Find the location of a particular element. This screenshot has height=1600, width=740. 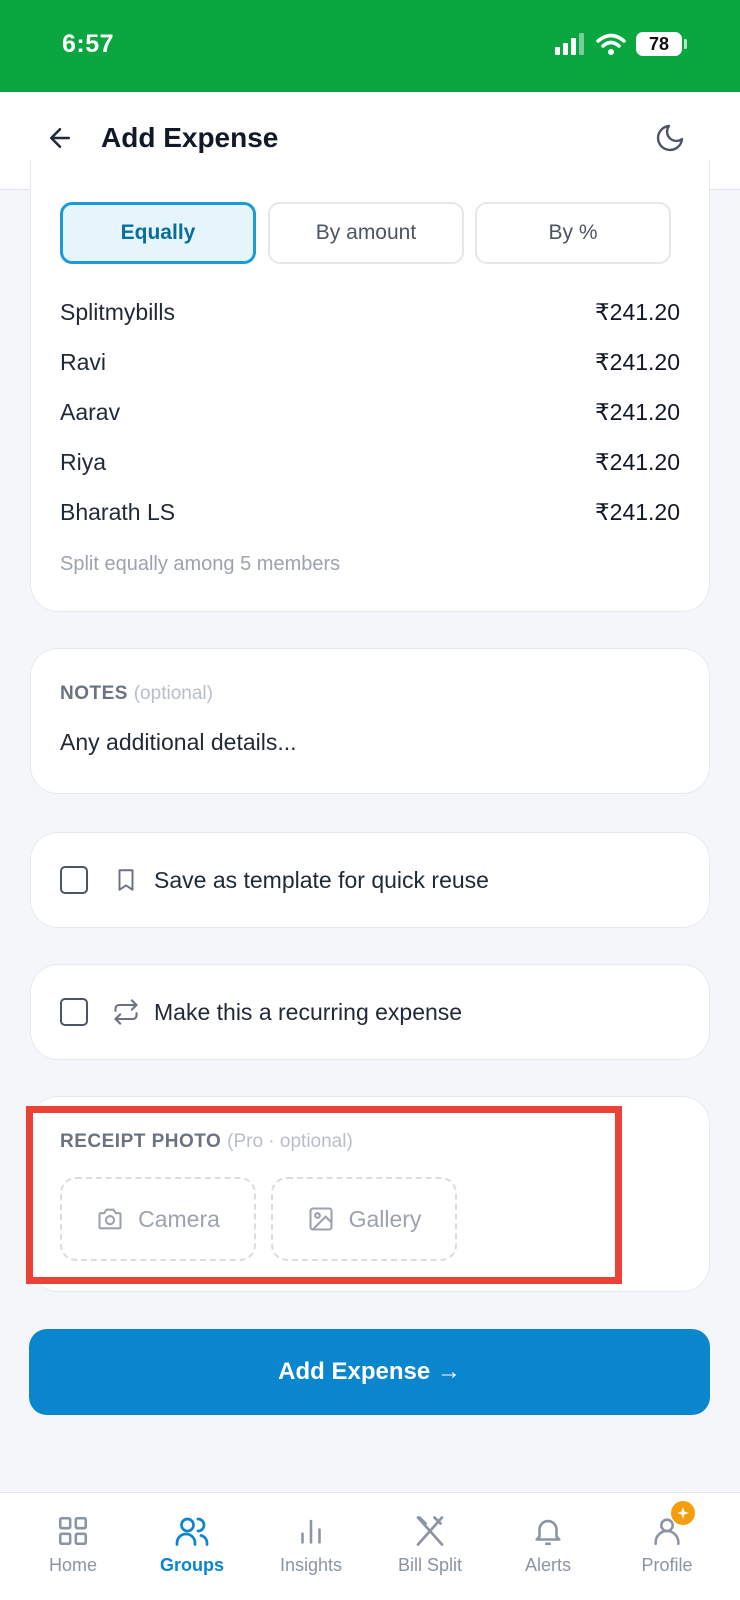

receipt-label-text: RECEIPT PHOTO is located at coordinates (141, 1141).